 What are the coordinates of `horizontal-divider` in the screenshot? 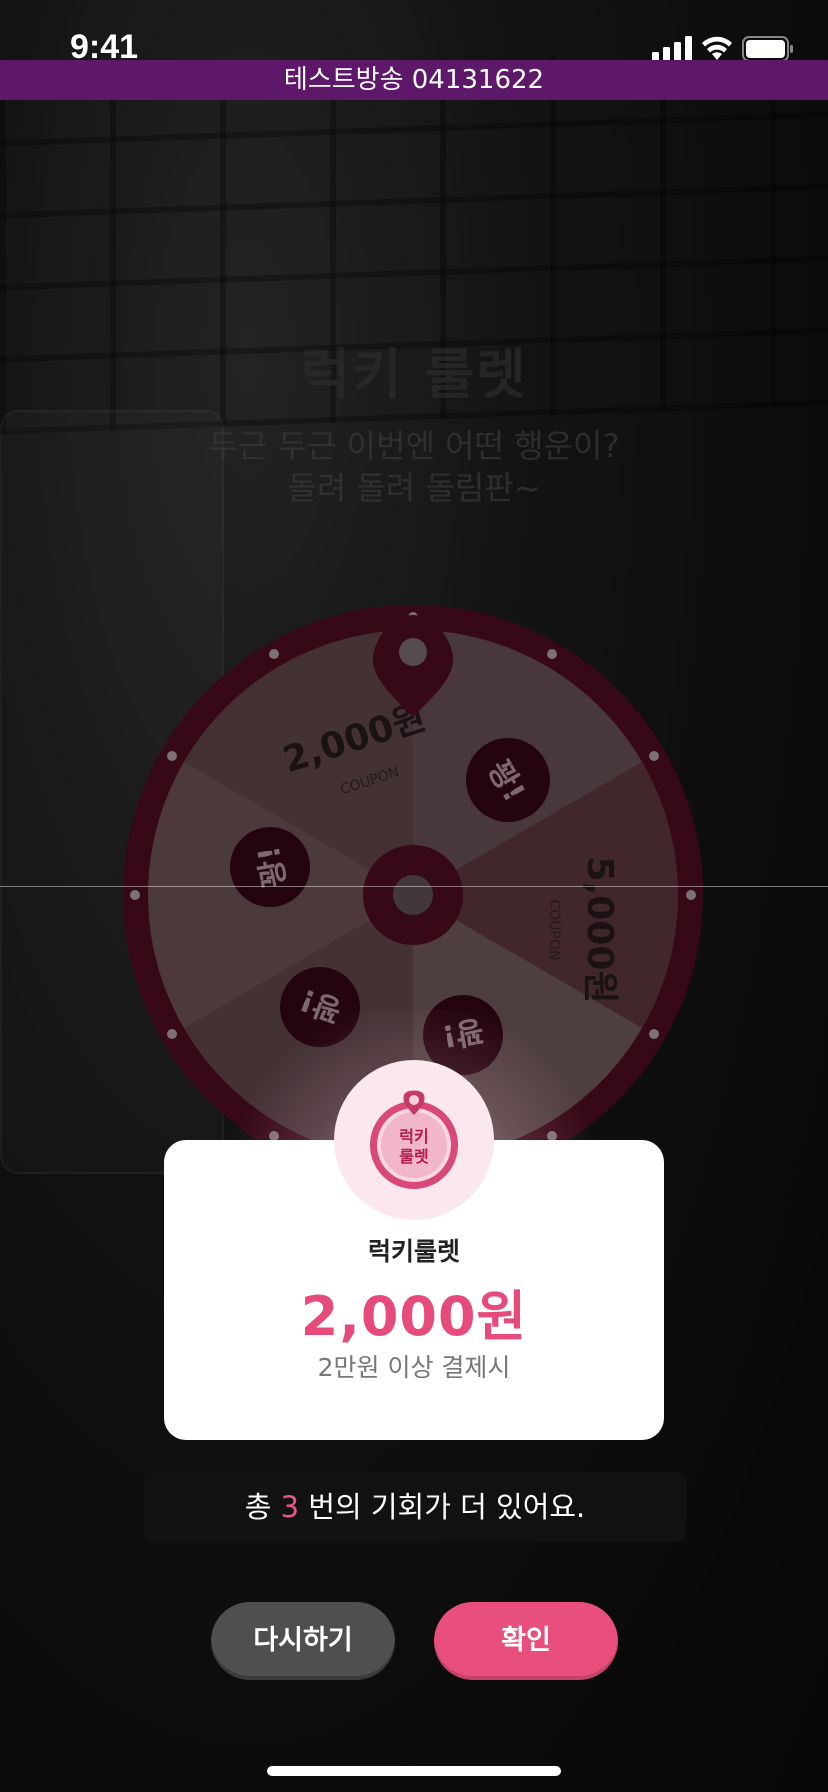 It's located at (414, 886).